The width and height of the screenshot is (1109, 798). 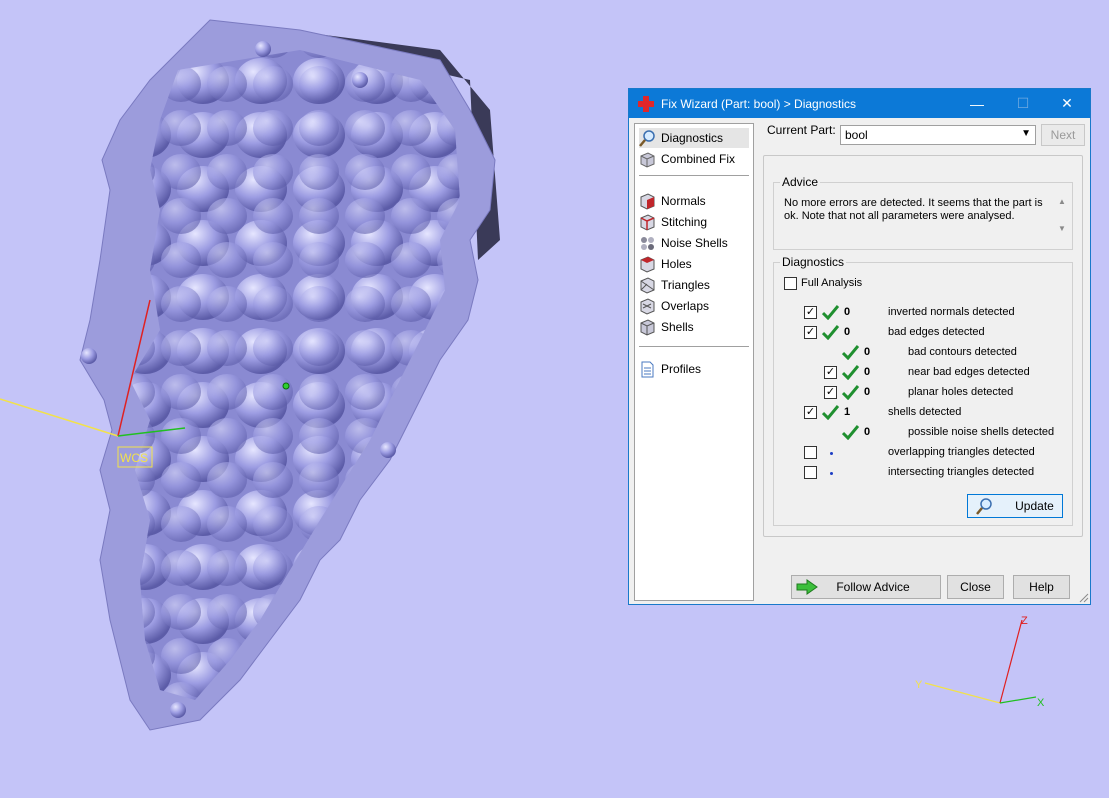 What do you see at coordinates (867, 432) in the screenshot?
I see `noise-shells-count: 0` at bounding box center [867, 432].